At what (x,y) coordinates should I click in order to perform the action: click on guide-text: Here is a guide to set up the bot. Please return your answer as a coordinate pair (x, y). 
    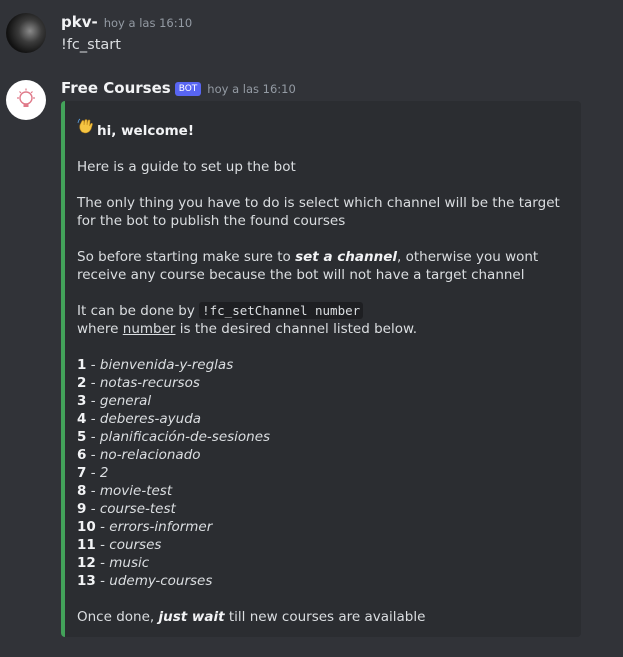
    Looking at the image, I should click on (186, 167).